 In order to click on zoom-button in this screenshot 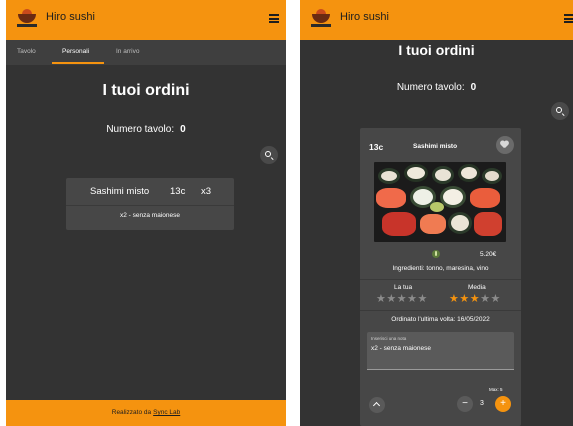, I will do `click(269, 155)`.